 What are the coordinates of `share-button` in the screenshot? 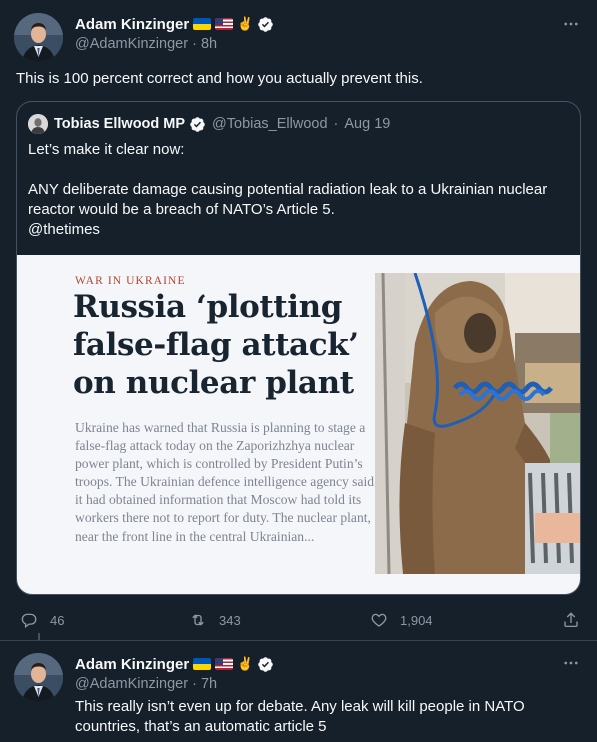 It's located at (571, 620).